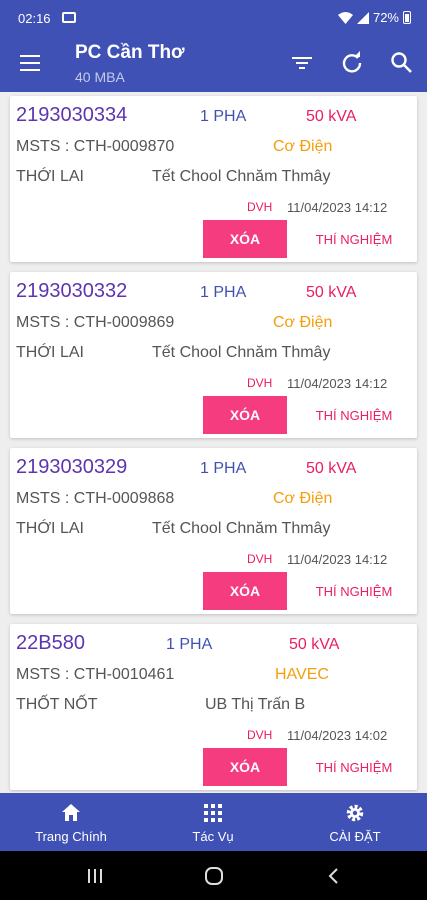  Describe the element at coordinates (69, 17) in the screenshot. I see `notification-icon` at that location.